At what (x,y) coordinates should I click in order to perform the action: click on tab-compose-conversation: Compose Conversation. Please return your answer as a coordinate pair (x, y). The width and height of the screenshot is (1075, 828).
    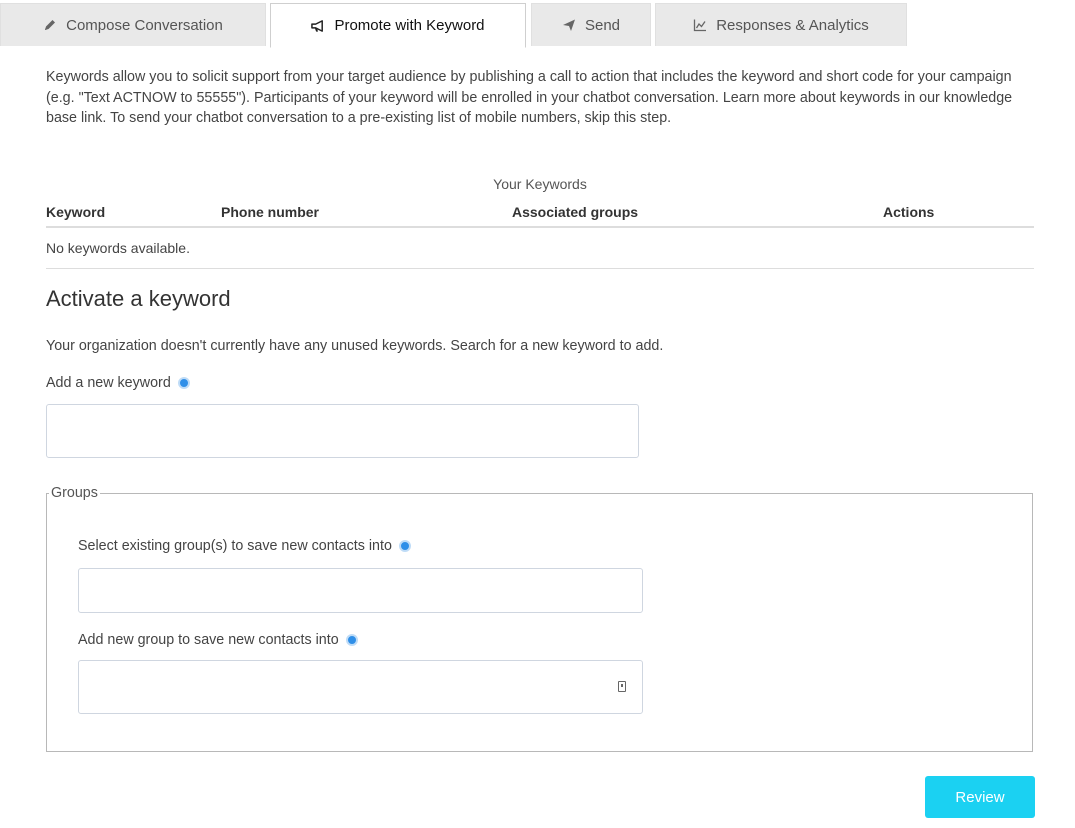
    Looking at the image, I should click on (133, 24).